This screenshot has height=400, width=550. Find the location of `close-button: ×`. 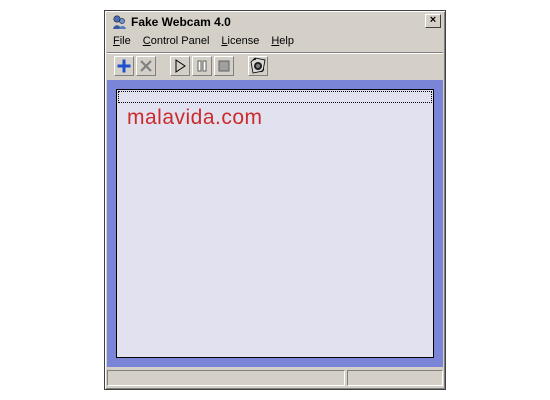

close-button: × is located at coordinates (433, 21).